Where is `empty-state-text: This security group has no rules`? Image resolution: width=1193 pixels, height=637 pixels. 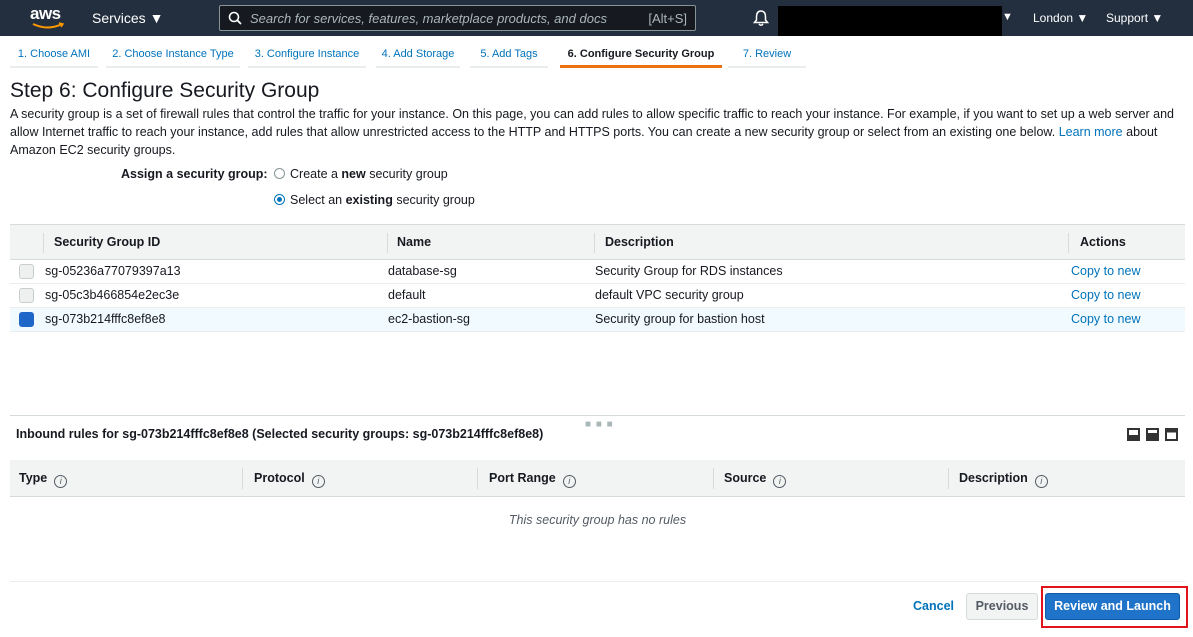
empty-state-text: This security group has no rules is located at coordinates (597, 520).